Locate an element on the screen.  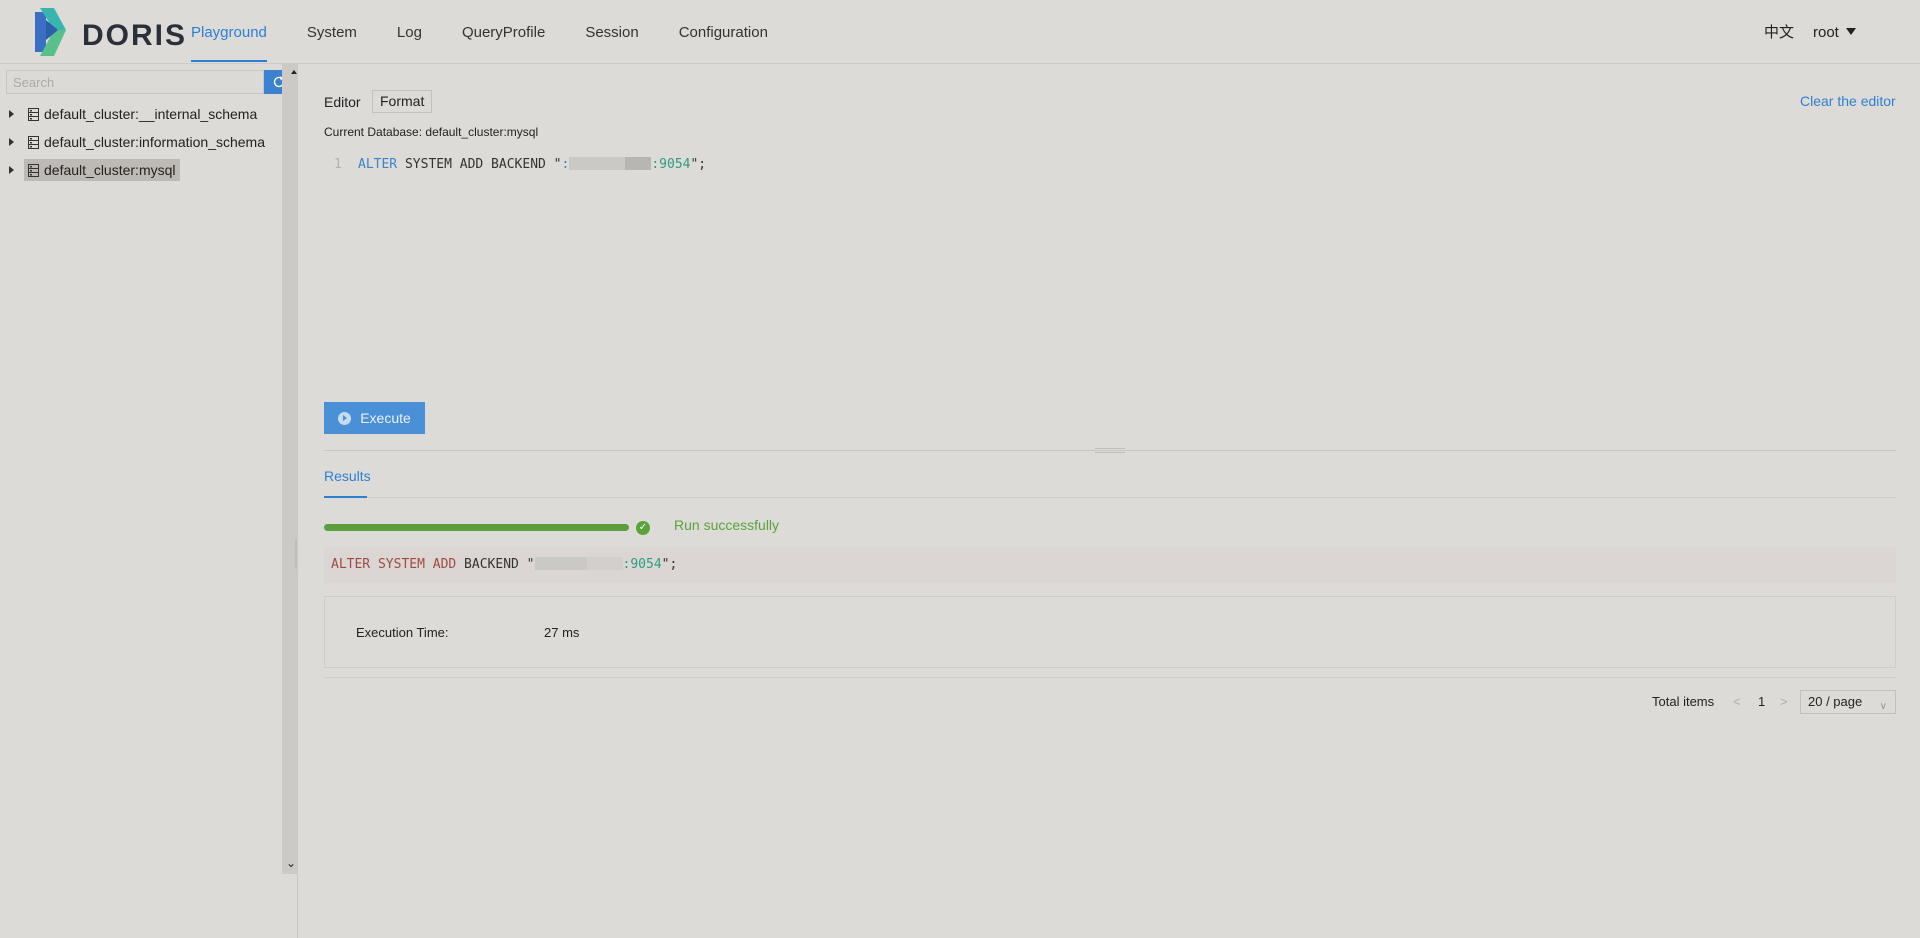
execution-time-label: Execution Time: is located at coordinates (402, 632).